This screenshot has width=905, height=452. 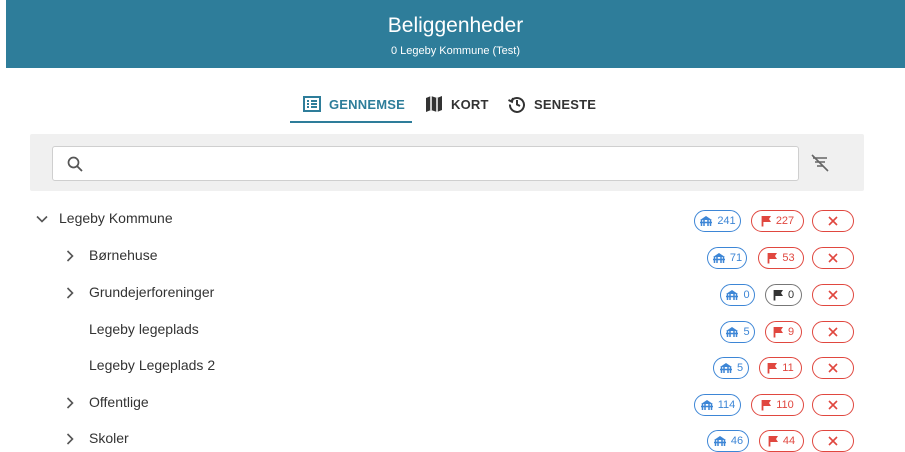 What do you see at coordinates (785, 404) in the screenshot?
I see `flag-count: 110` at bounding box center [785, 404].